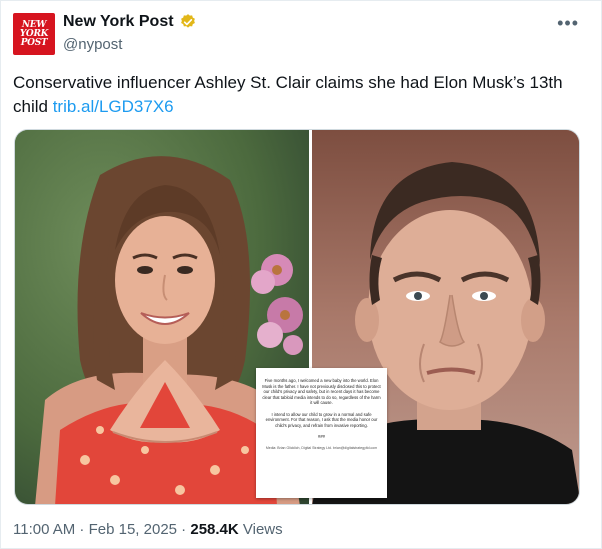 The height and width of the screenshot is (549, 602). Describe the element at coordinates (118, 22) in the screenshot. I see `author-name: New York Post` at that location.